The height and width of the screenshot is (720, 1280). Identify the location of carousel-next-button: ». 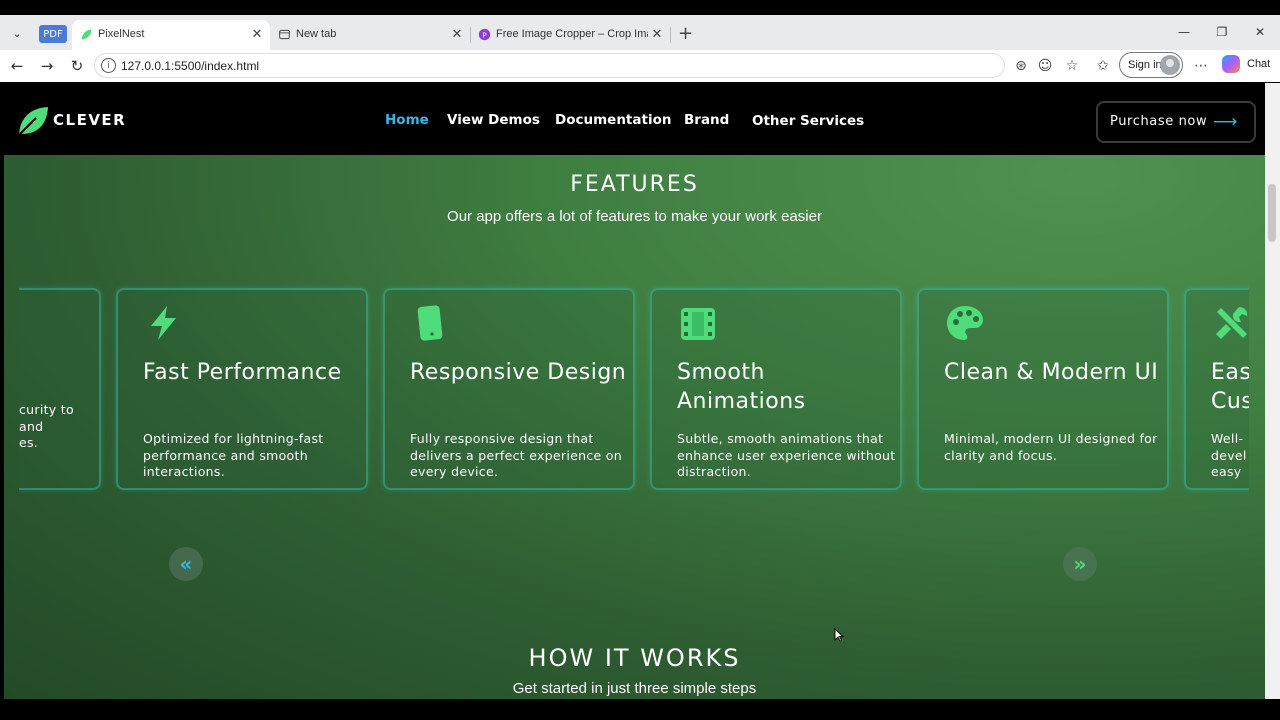
(1080, 564).